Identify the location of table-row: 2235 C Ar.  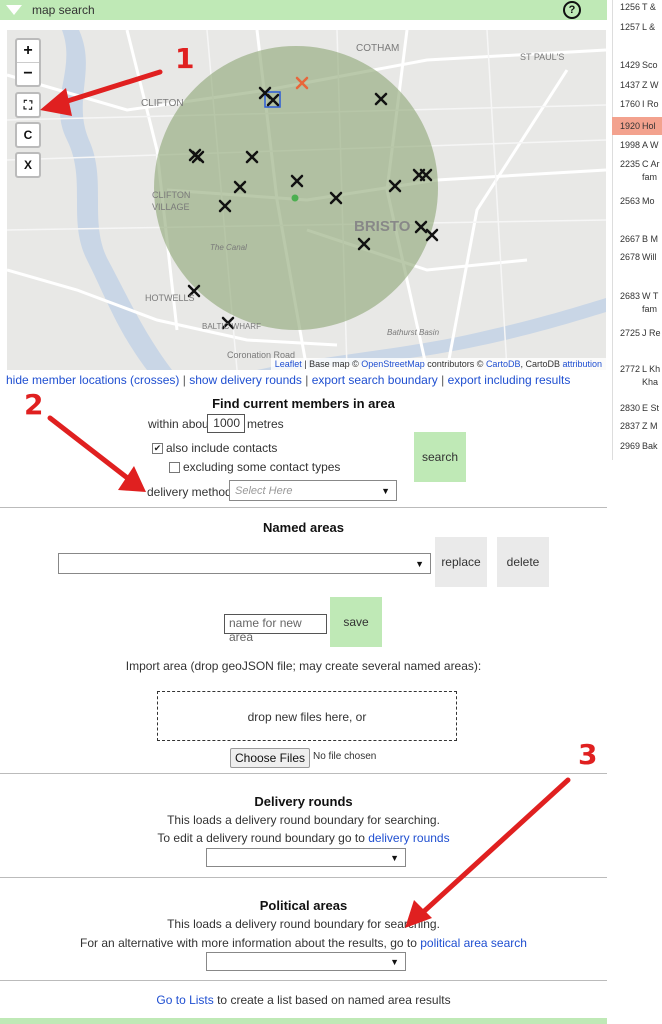
(637, 164).